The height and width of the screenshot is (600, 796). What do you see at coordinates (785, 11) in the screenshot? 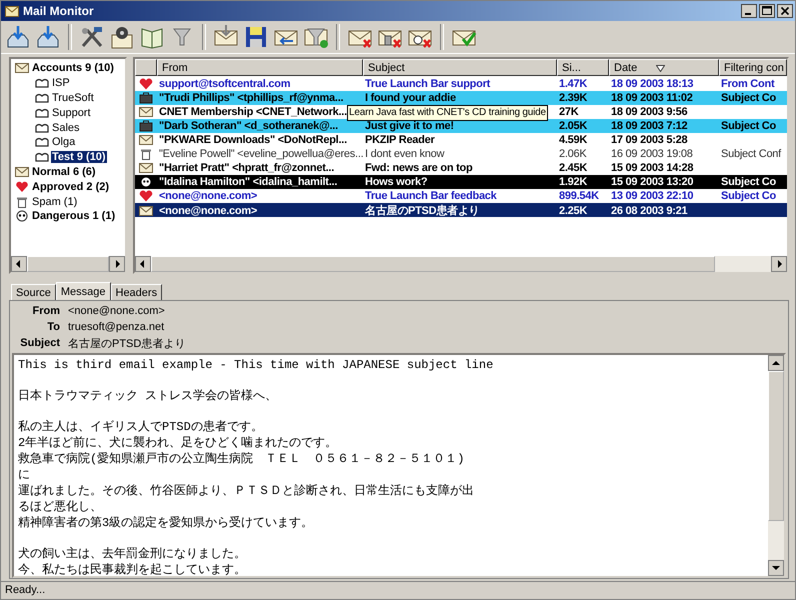
I see `close-icon` at bounding box center [785, 11].